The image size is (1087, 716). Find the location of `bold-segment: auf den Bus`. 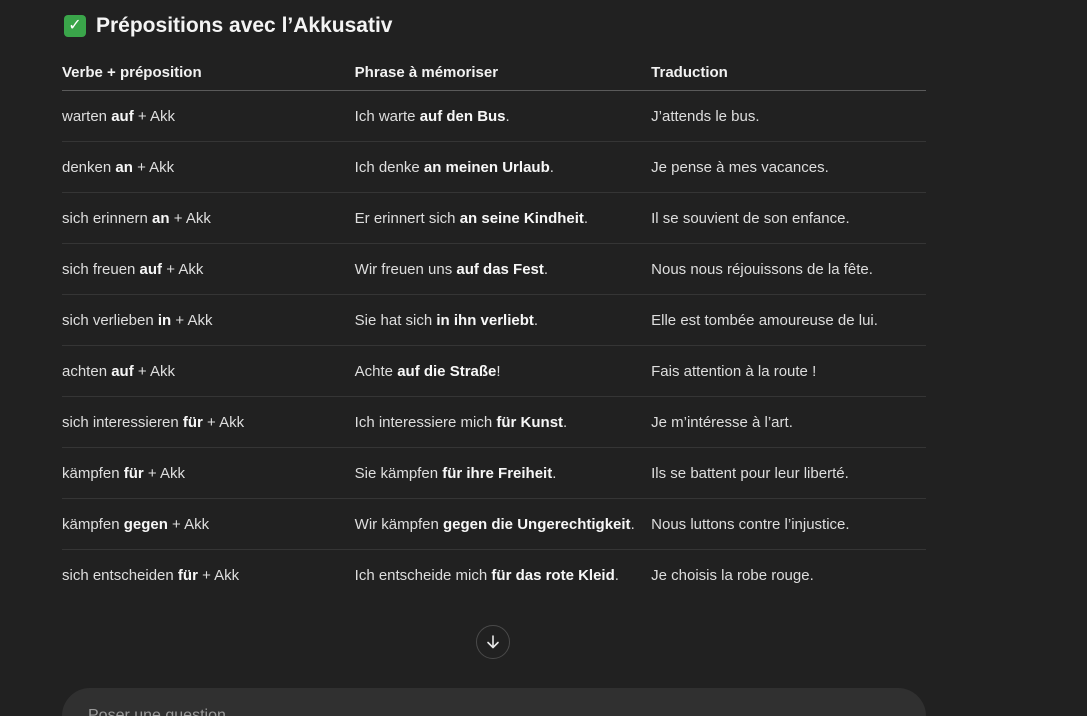

bold-segment: auf den Bus is located at coordinates (462, 116).